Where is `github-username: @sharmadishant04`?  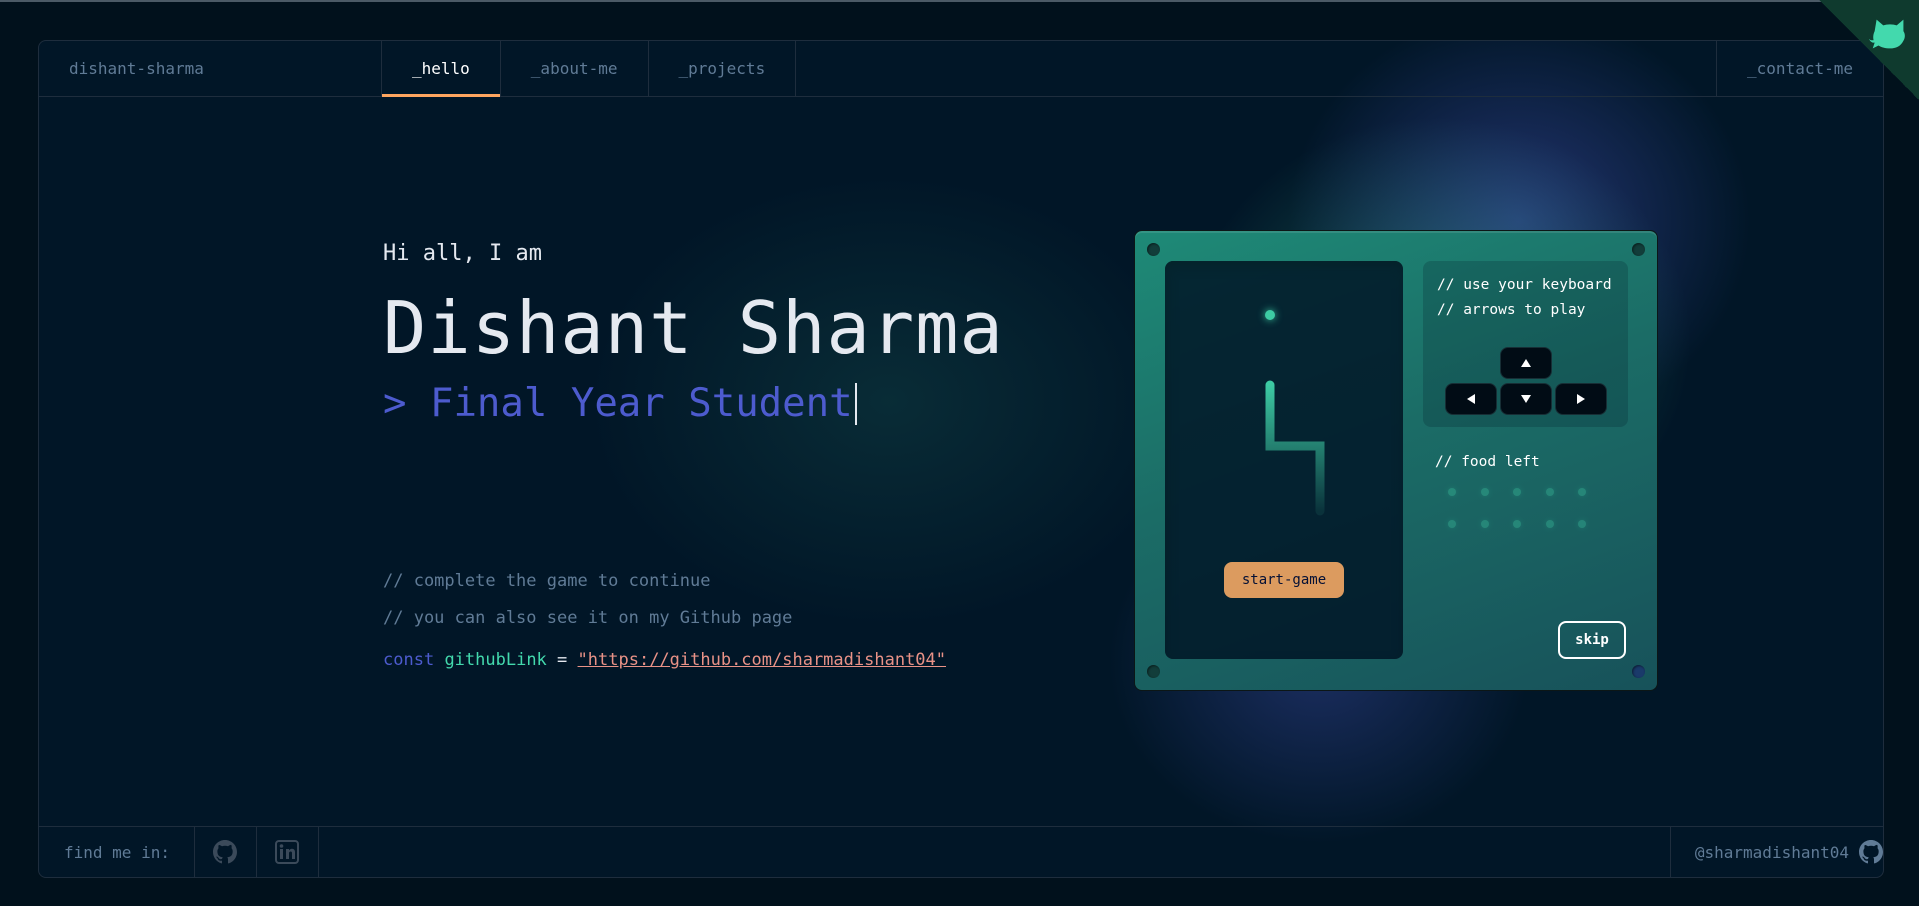 github-username: @sharmadishant04 is located at coordinates (1771, 852).